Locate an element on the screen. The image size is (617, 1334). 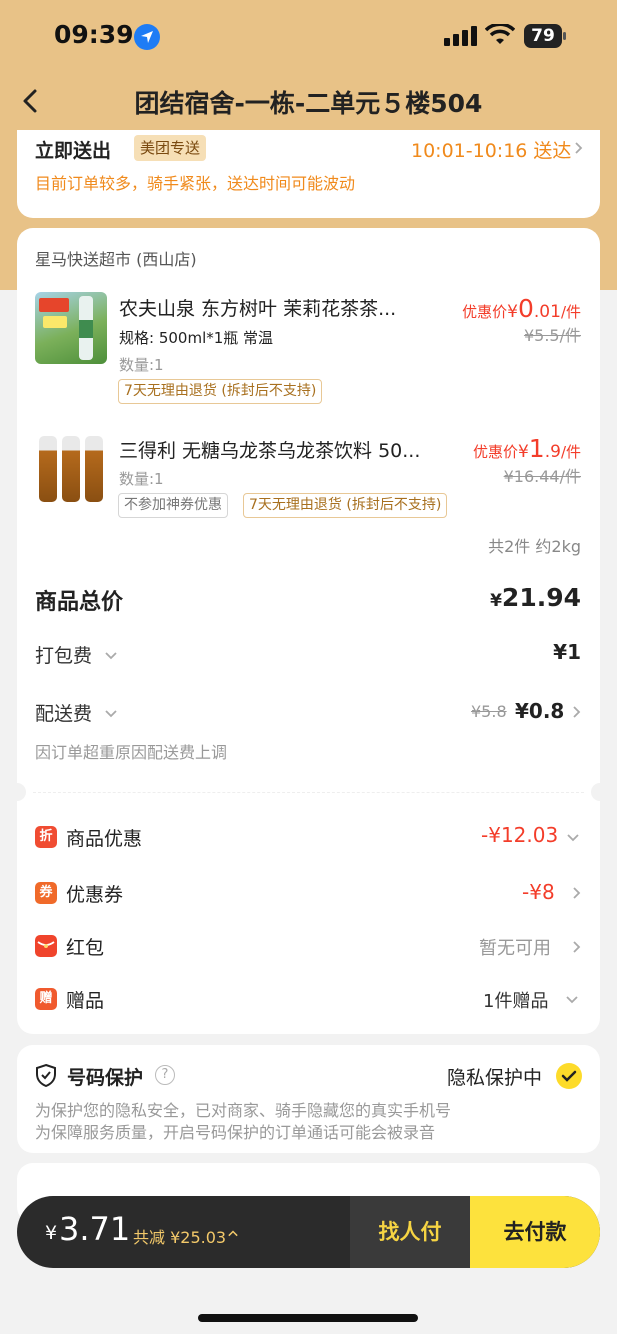
item-1-price: 优惠价¥0.01/件 is located at coordinates (521, 308).